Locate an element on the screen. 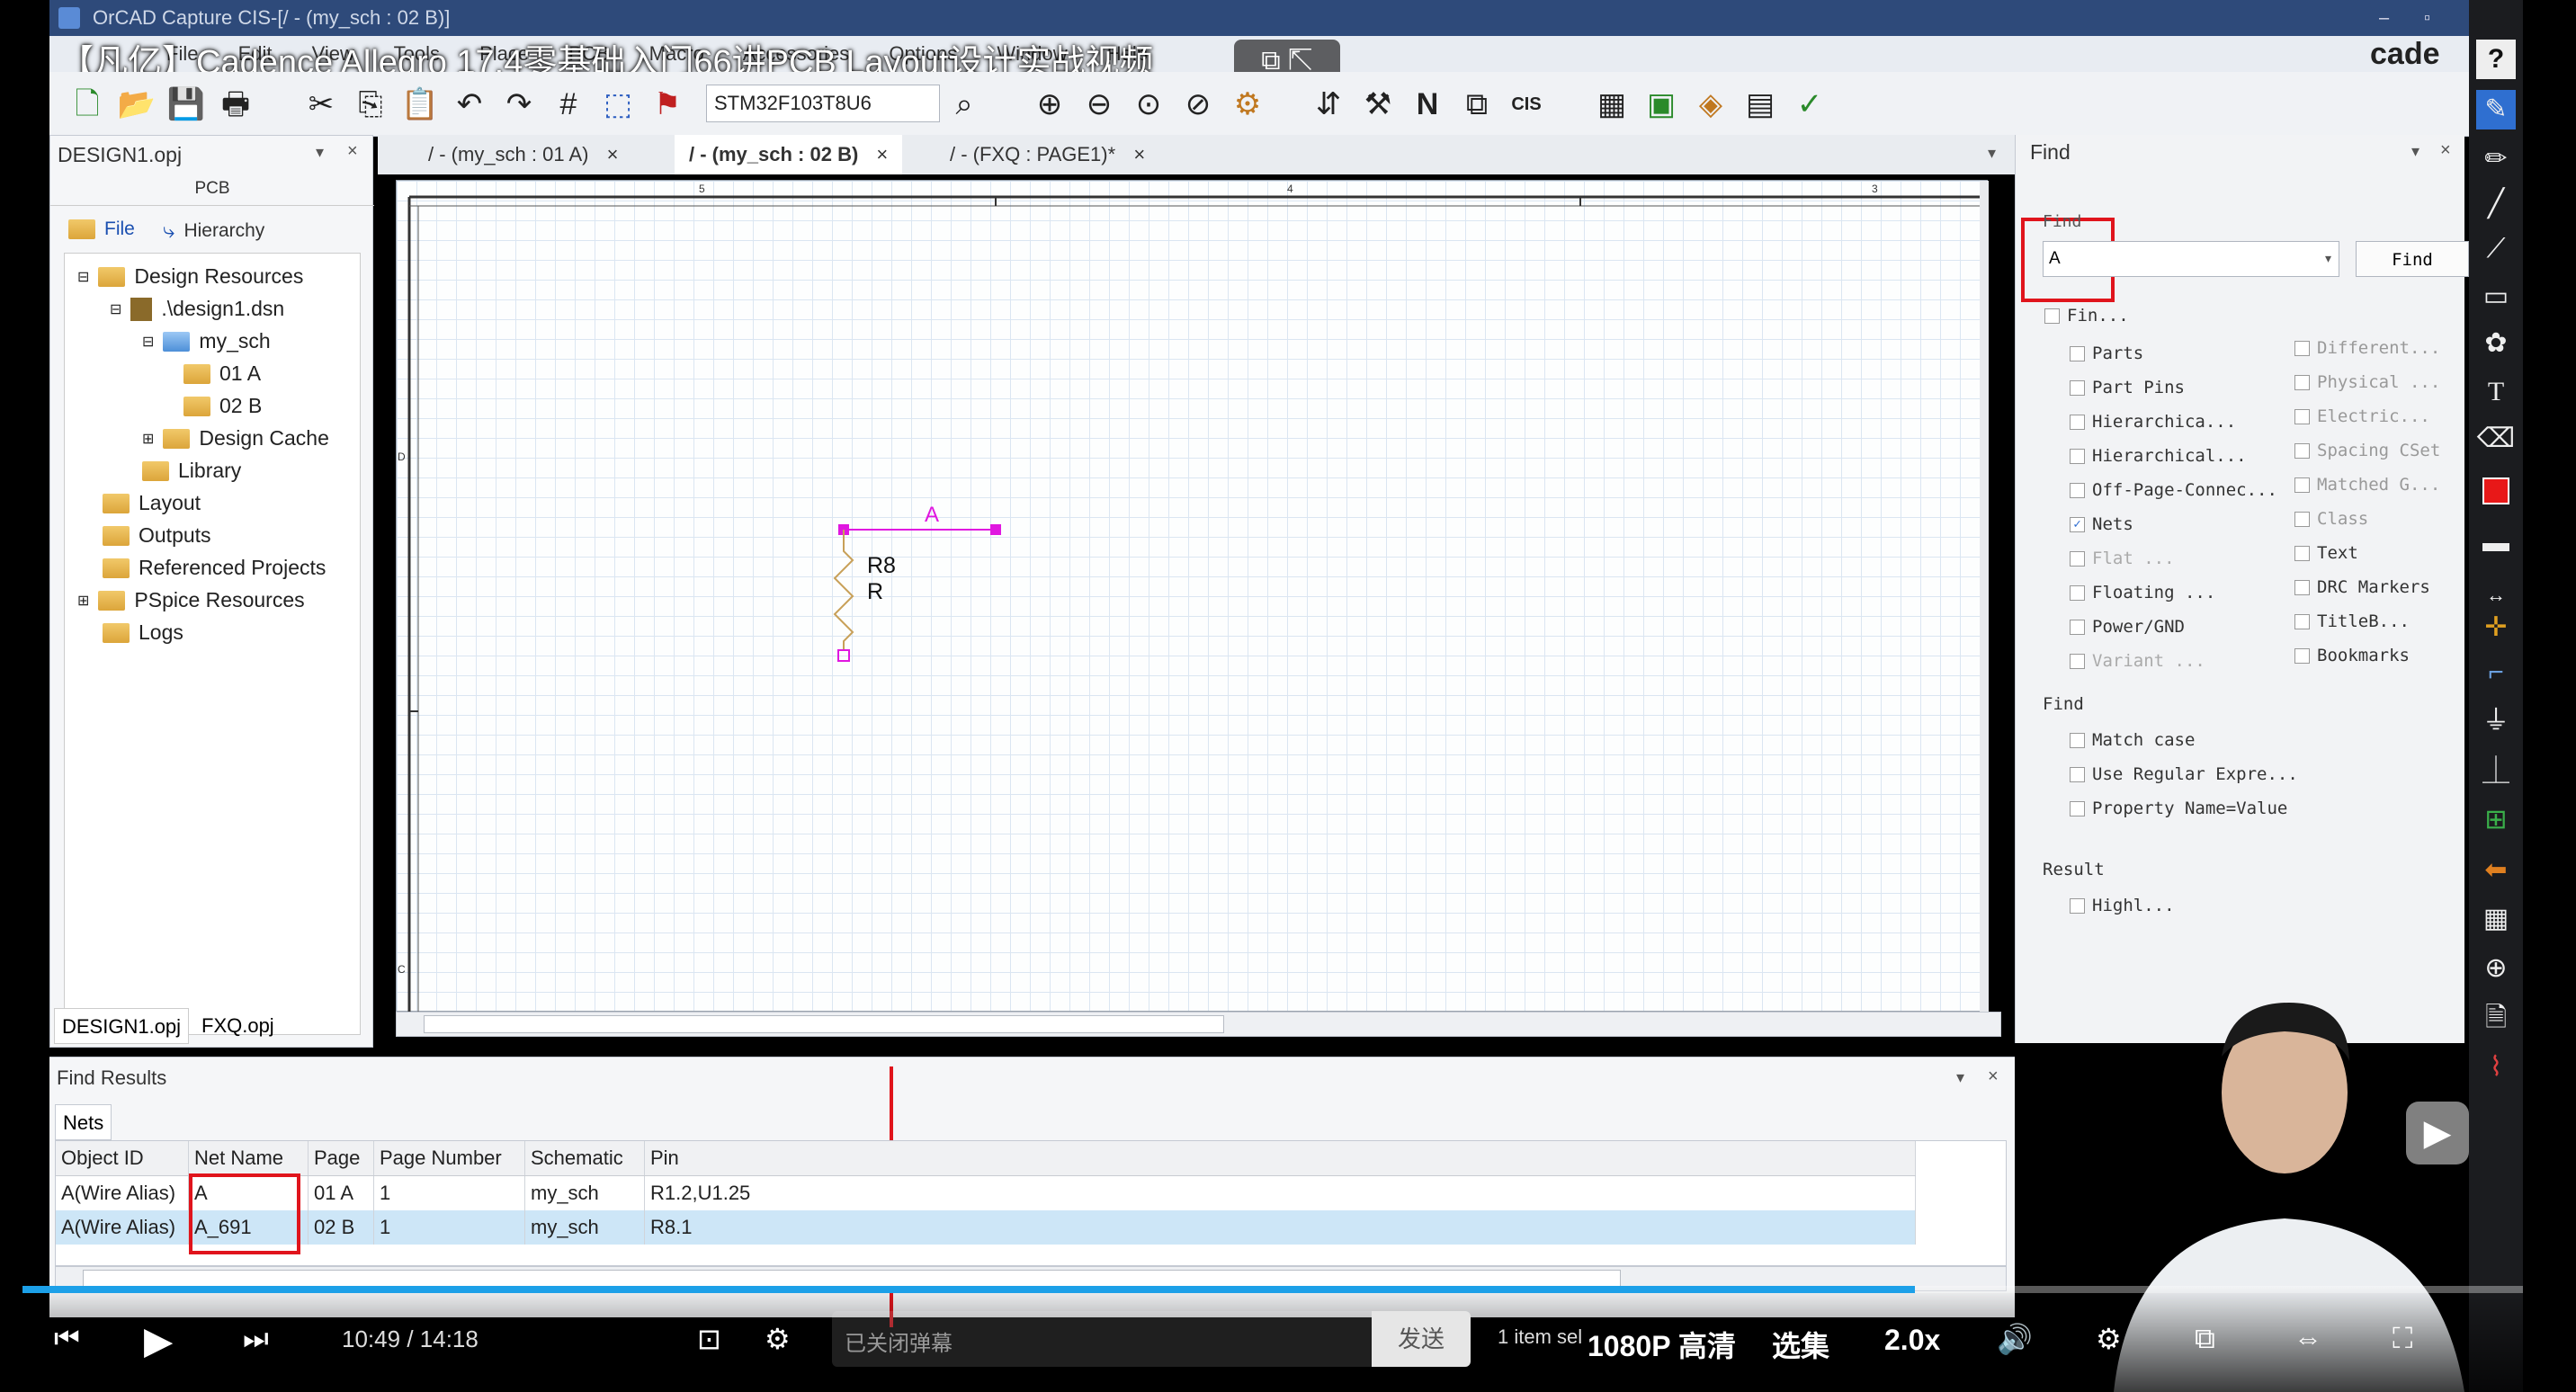 The height and width of the screenshot is (1392, 2576). panel-dropdown-icon: ▾ is located at coordinates (320, 152).